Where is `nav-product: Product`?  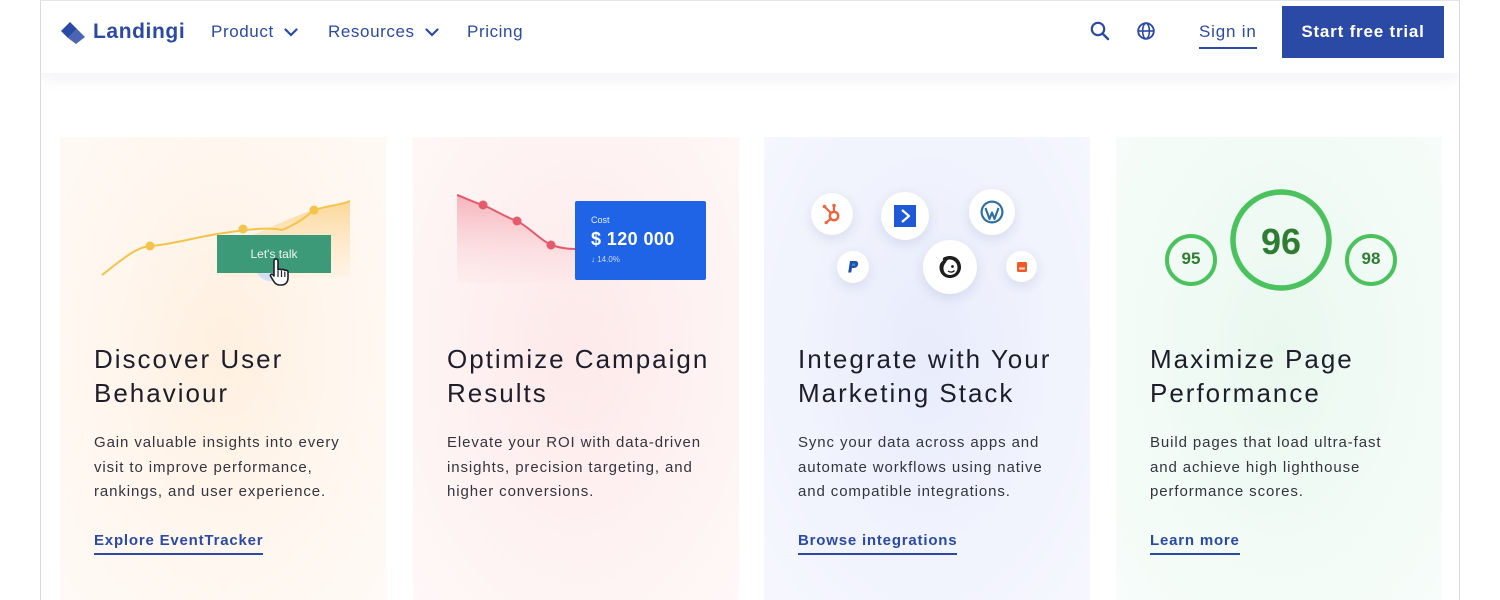
nav-product: Product is located at coordinates (254, 32).